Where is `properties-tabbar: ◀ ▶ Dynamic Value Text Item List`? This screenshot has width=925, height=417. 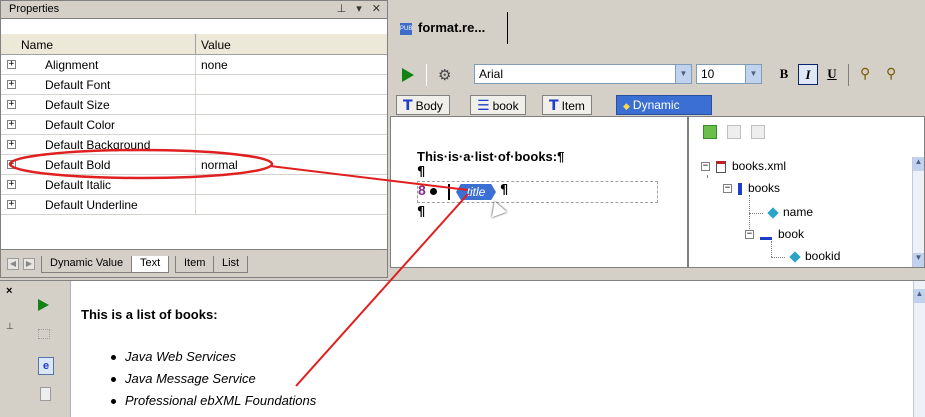
properties-tabbar: ◀ ▶ Dynamic Value Text Item List is located at coordinates (194, 263).